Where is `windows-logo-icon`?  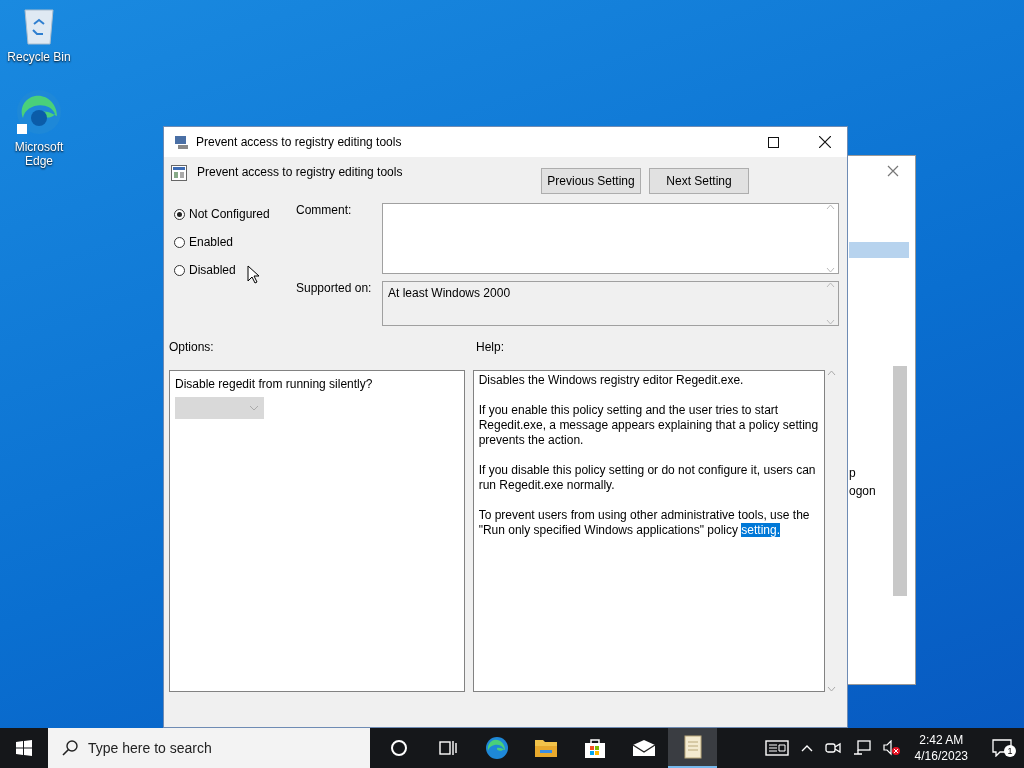 windows-logo-icon is located at coordinates (24, 748).